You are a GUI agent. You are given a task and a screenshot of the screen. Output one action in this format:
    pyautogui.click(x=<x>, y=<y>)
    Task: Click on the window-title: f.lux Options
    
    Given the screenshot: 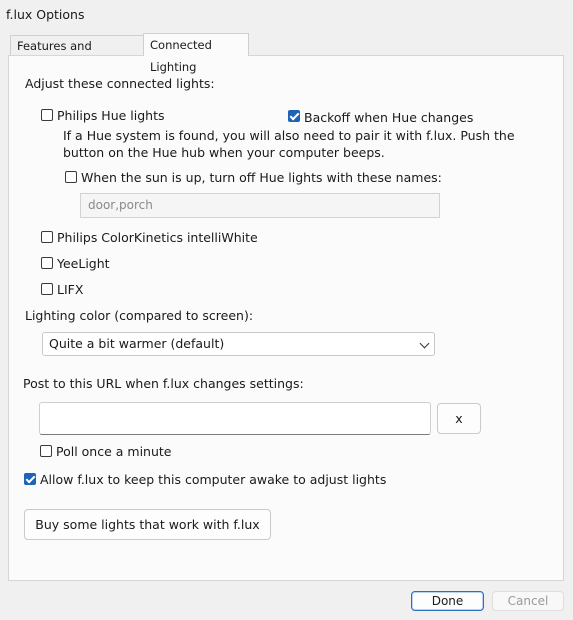 What is the action you would take?
    pyautogui.click(x=45, y=14)
    